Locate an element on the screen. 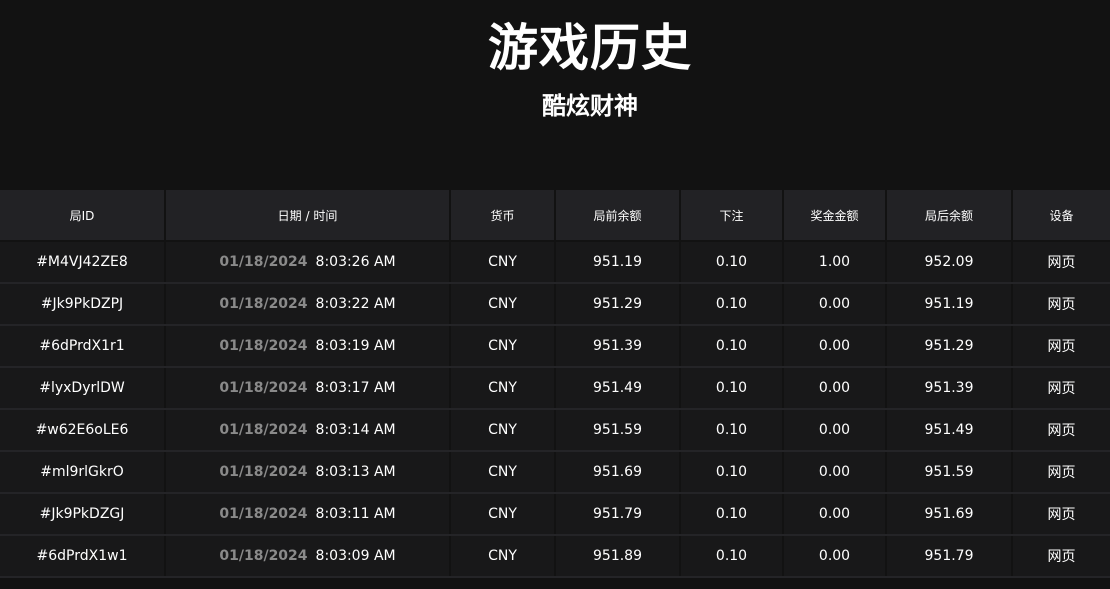  datetime-cell: 01/18/2024 8:03:26 AM is located at coordinates (308, 262).